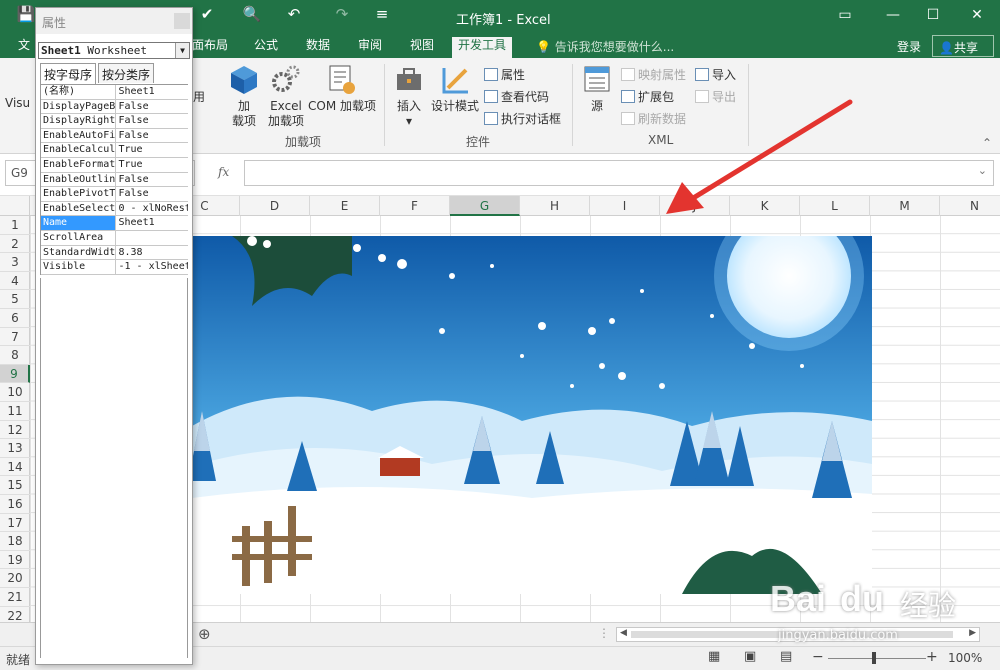  What do you see at coordinates (15, 374) in the screenshot?
I see `row-header: 9` at bounding box center [15, 374].